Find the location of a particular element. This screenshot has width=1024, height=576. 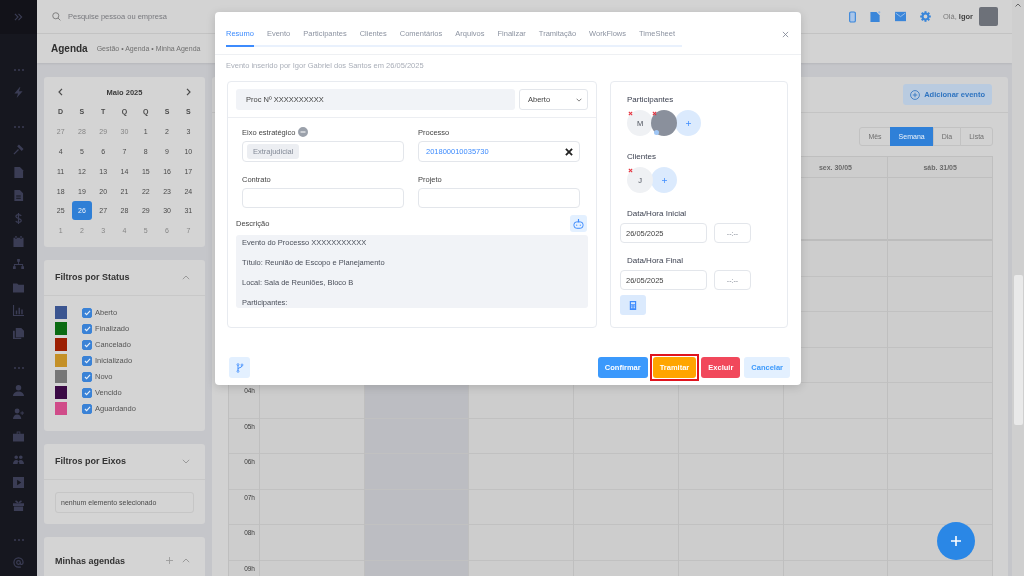

branch-icon is located at coordinates (239, 367).